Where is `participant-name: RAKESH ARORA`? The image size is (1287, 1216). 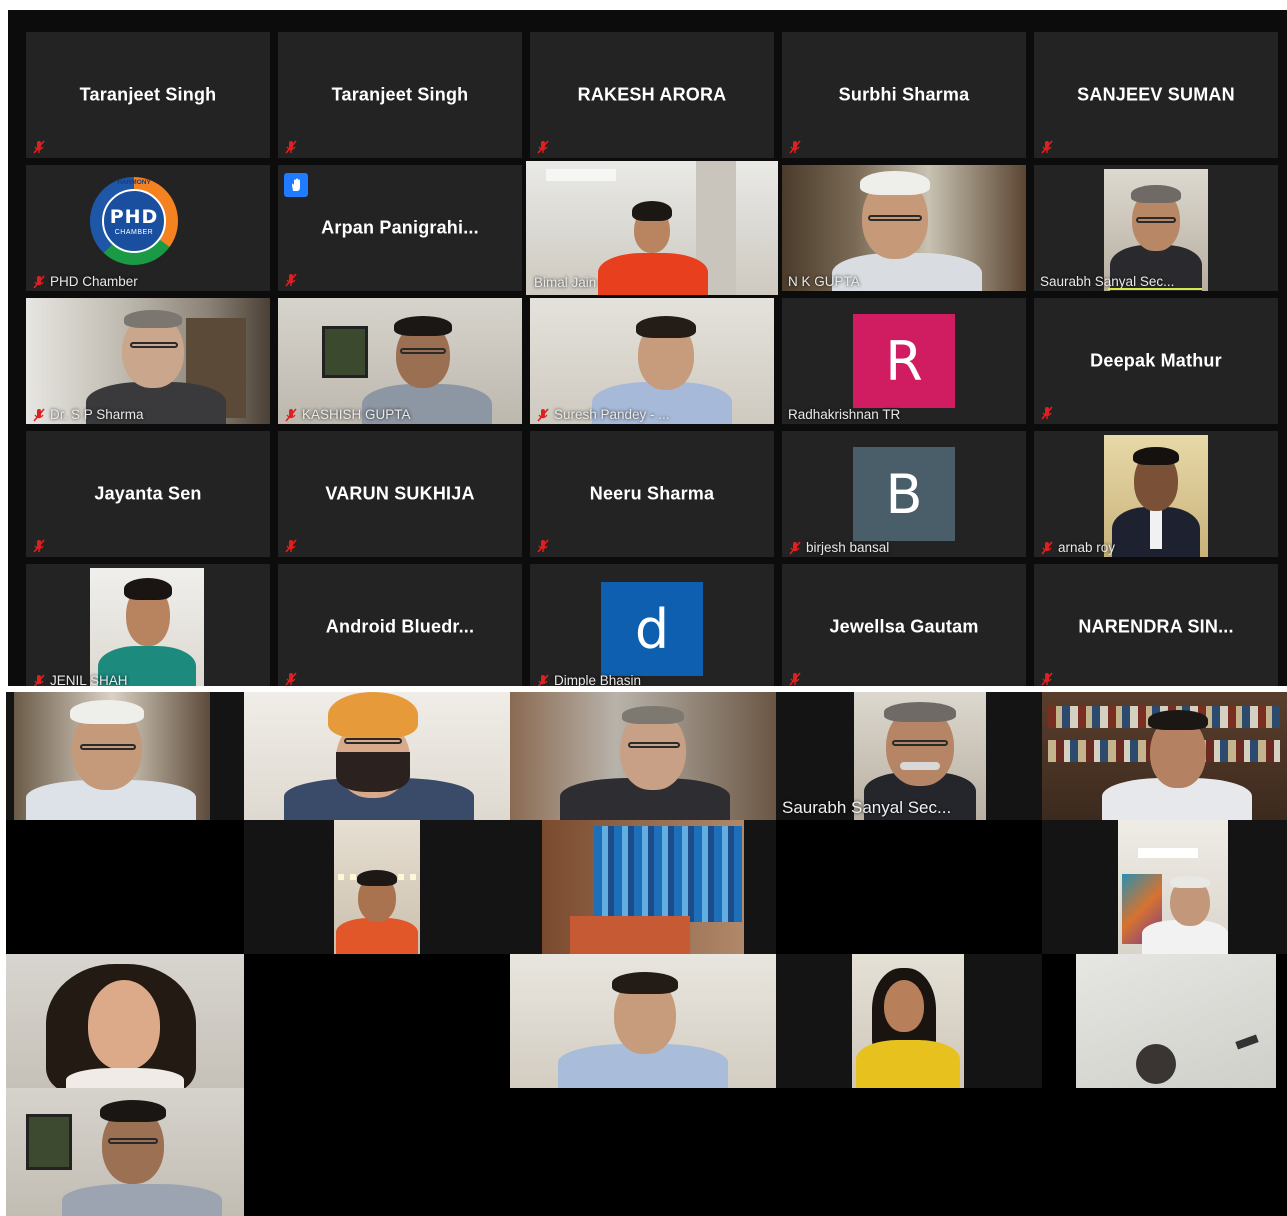
participant-name: RAKESH ARORA is located at coordinates (652, 94).